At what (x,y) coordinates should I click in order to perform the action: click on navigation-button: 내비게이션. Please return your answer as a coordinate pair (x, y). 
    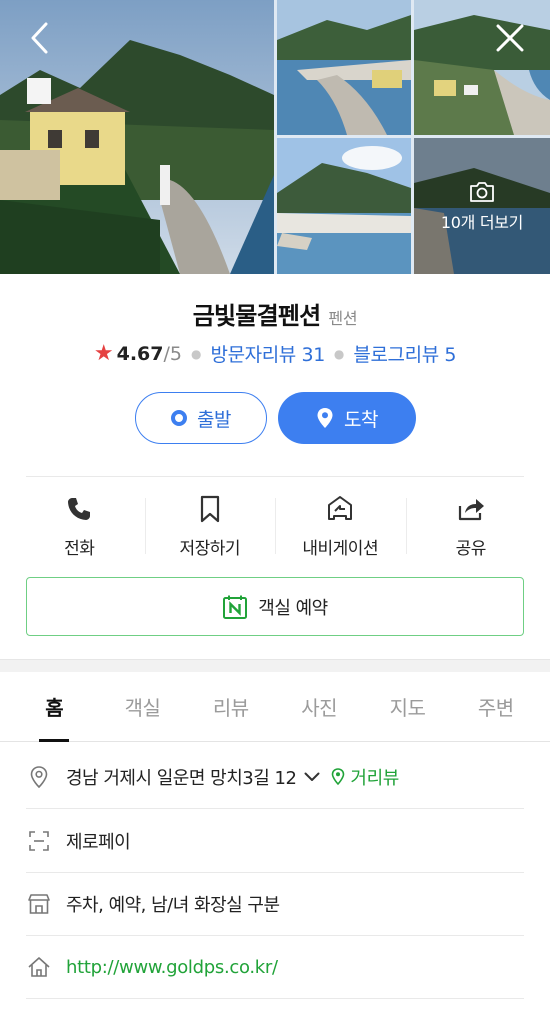
    Looking at the image, I should click on (340, 523).